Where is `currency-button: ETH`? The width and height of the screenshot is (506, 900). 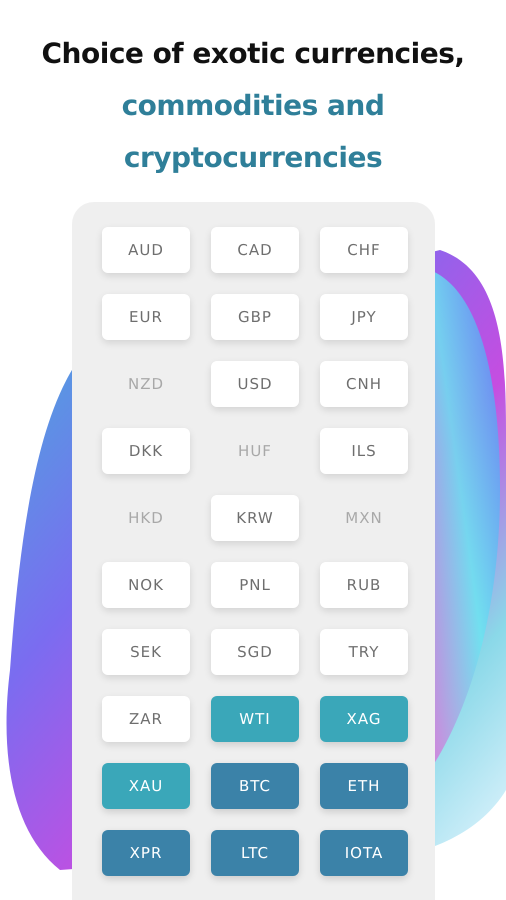 currency-button: ETH is located at coordinates (364, 786).